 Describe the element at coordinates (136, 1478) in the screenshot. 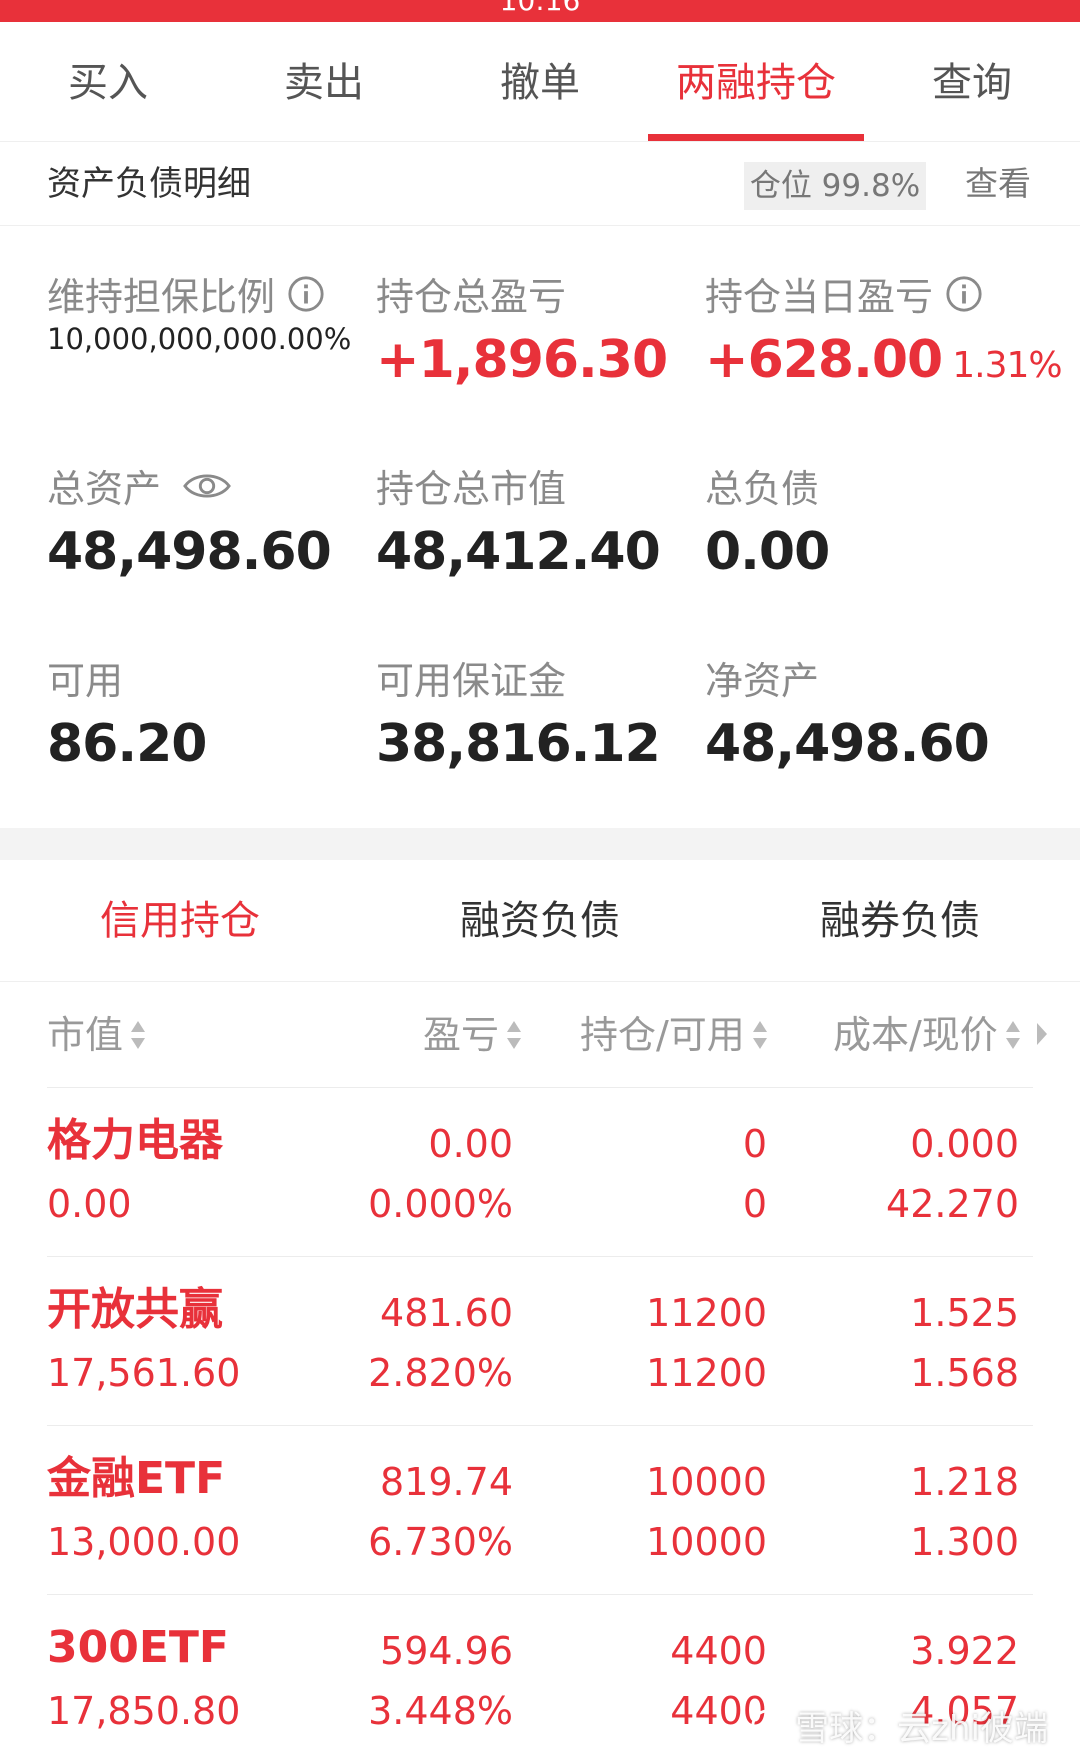

I see `stock-name: 金融ETF` at that location.